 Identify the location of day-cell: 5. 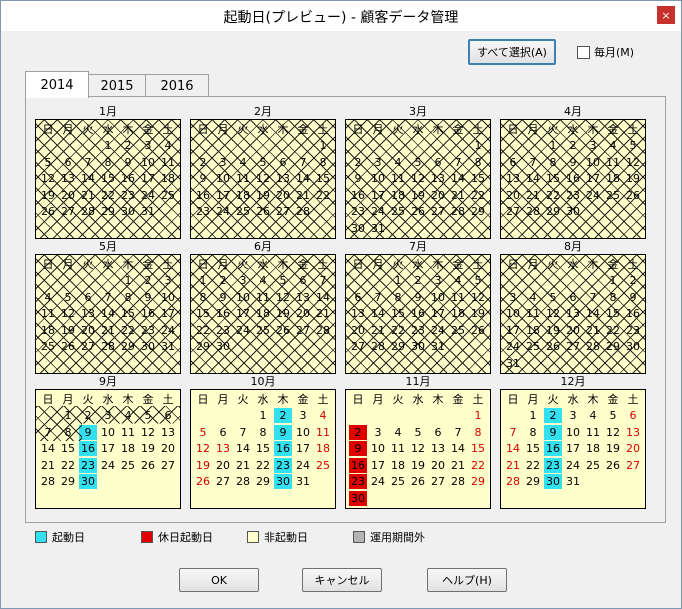
(48, 162).